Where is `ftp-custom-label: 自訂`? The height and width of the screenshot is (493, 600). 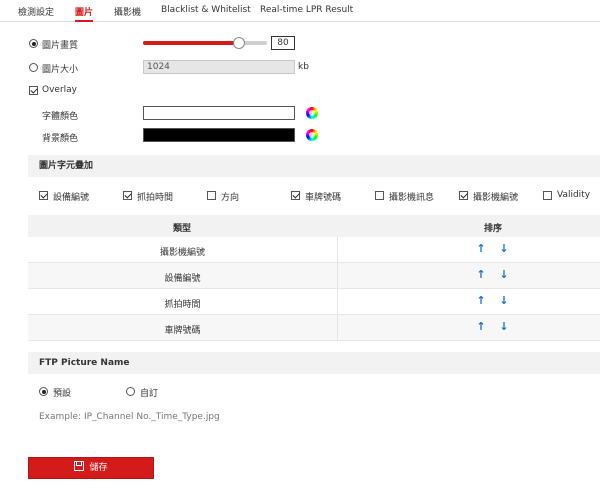 ftp-custom-label: 自訂 is located at coordinates (149, 394).